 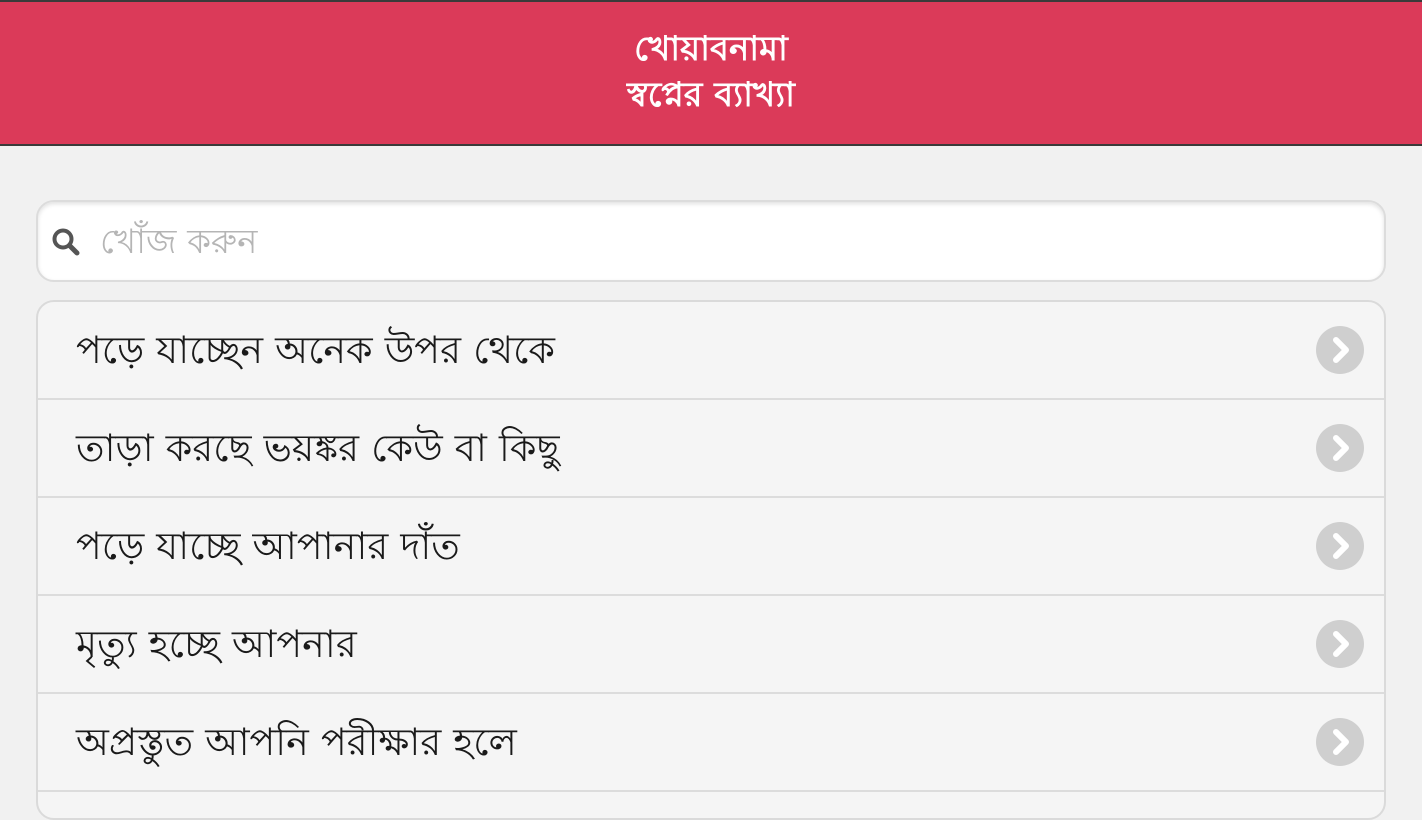 I want to click on list-item: তাড়া করছে ভয়ঙ্কর কেউ বা কিছু, so click(x=711, y=449).